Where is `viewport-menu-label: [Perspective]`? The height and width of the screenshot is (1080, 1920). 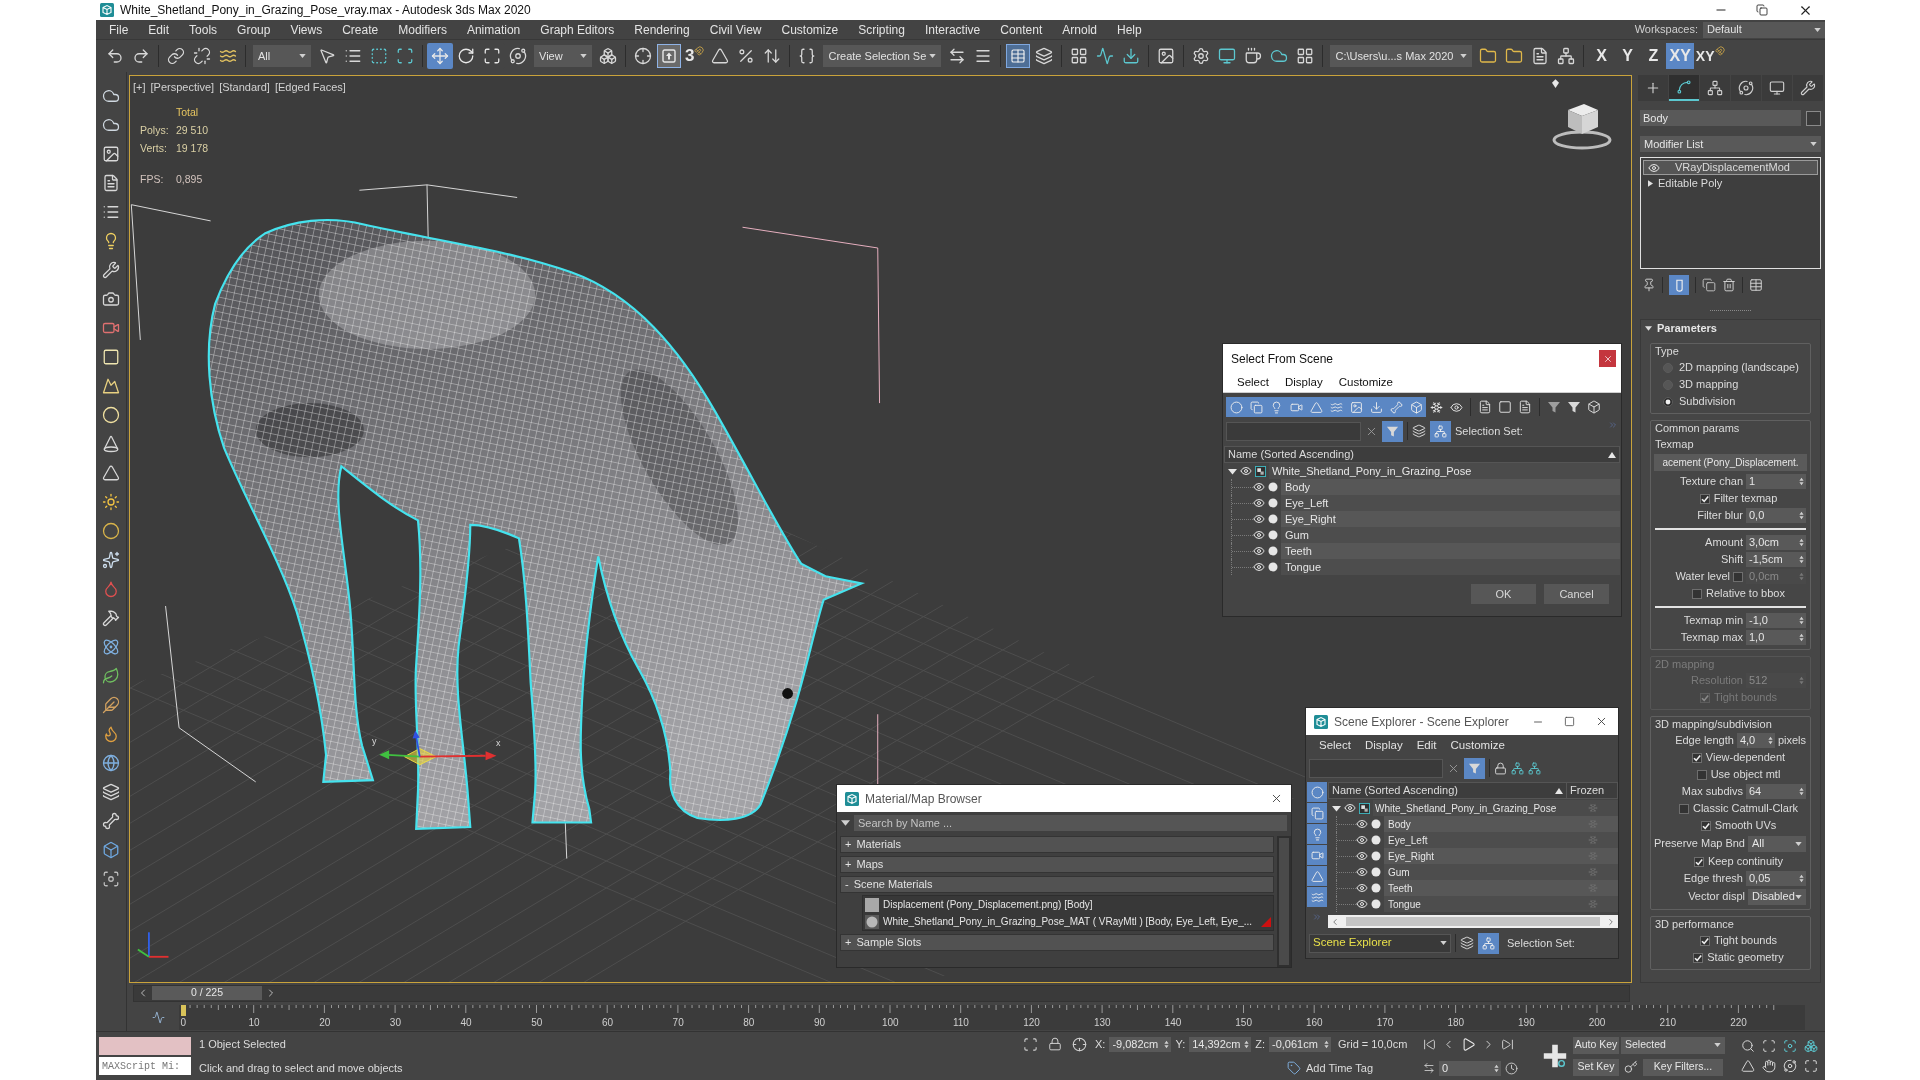
viewport-menu-label: [Perspective] is located at coordinates (182, 87).